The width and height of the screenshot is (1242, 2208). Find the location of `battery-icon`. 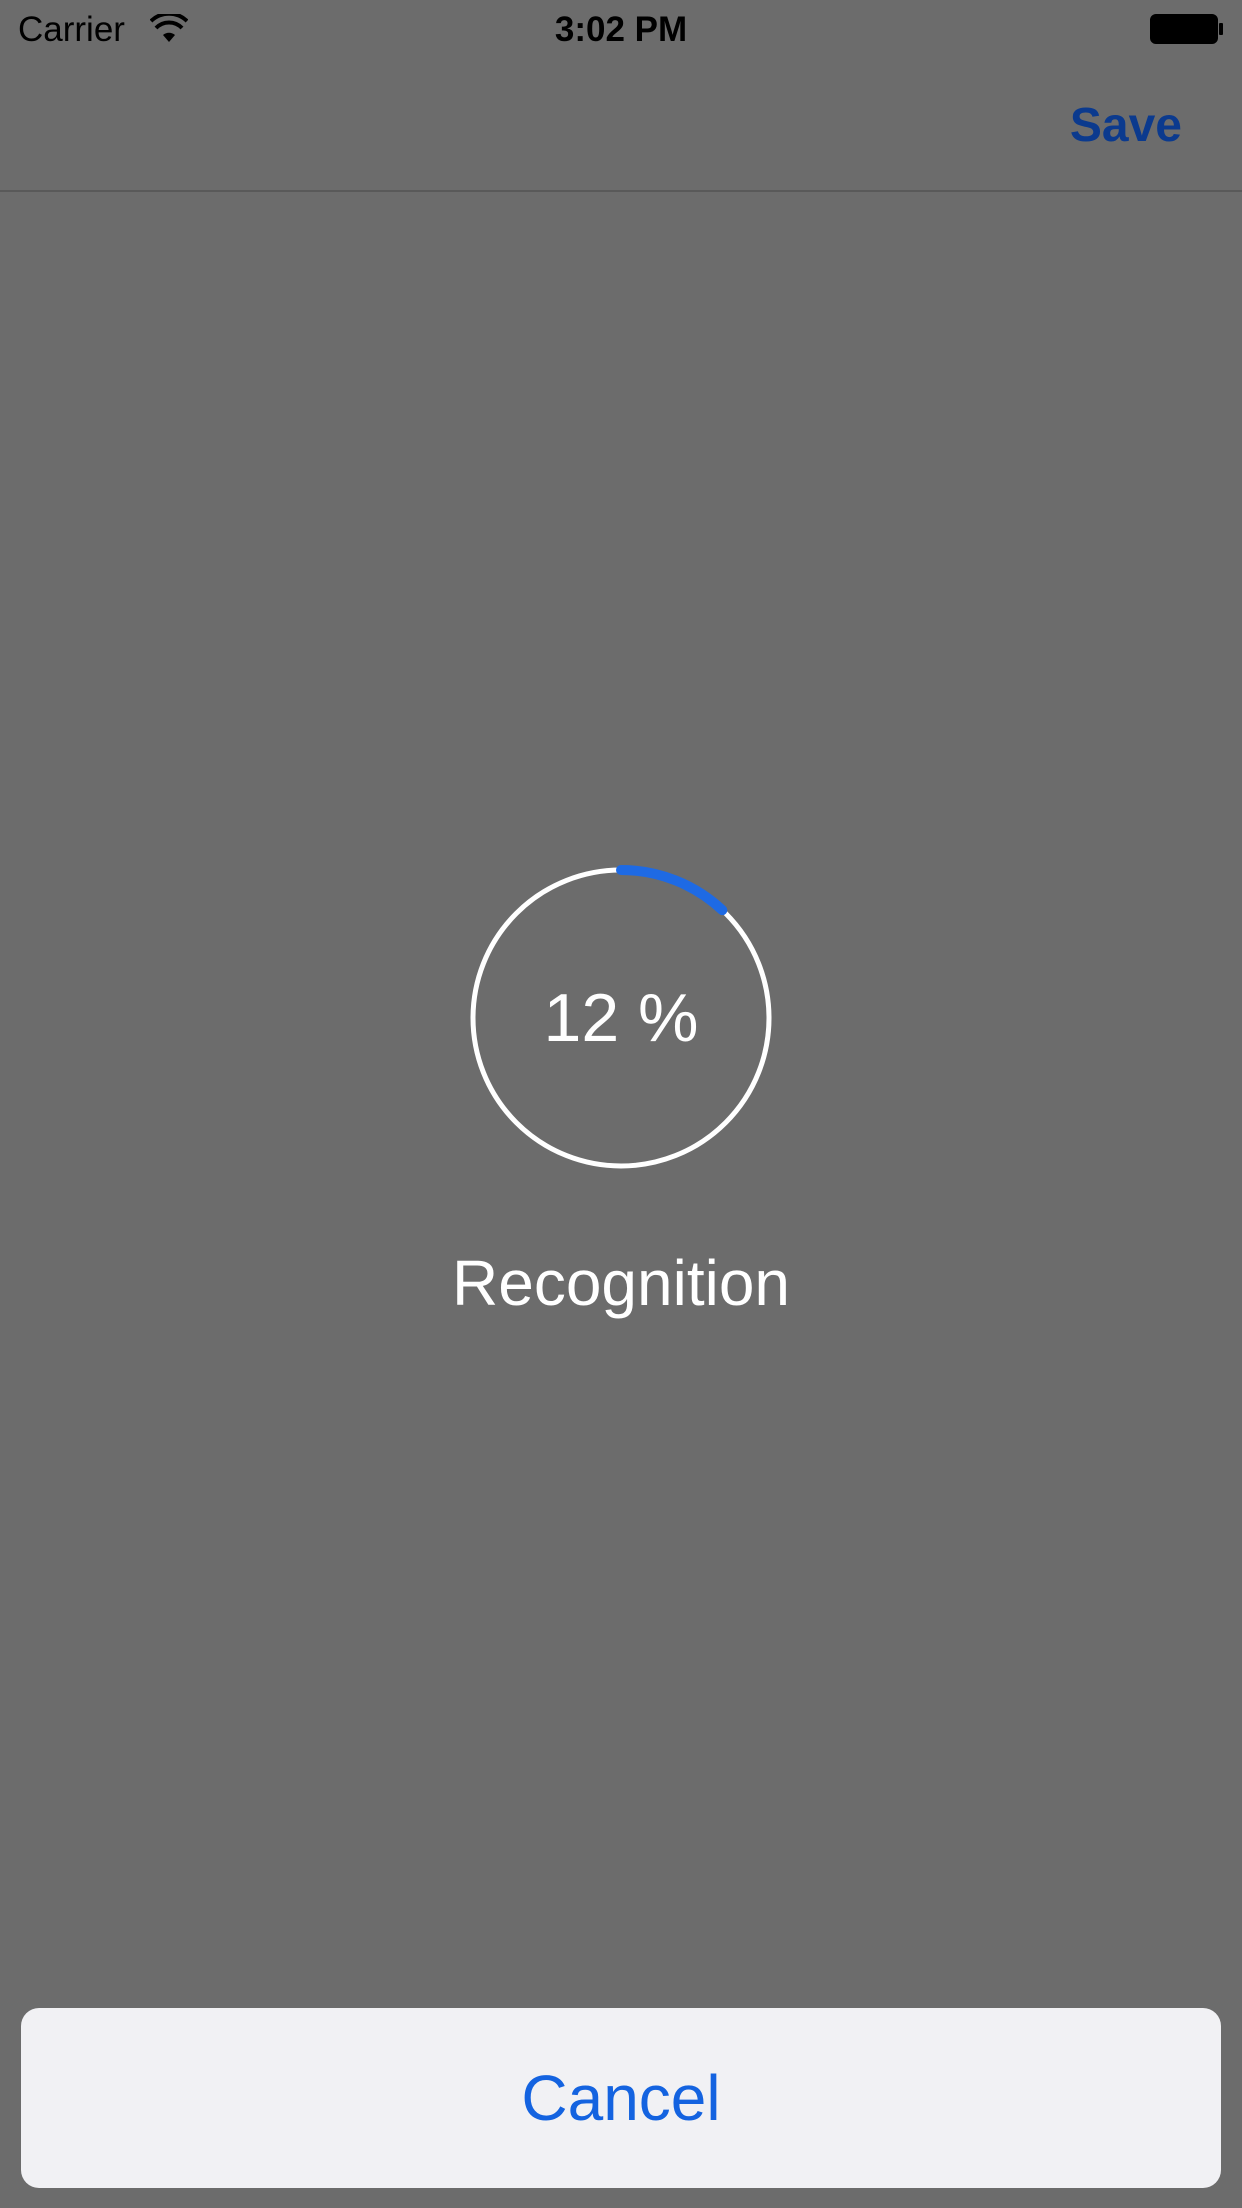

battery-icon is located at coordinates (1186, 29).